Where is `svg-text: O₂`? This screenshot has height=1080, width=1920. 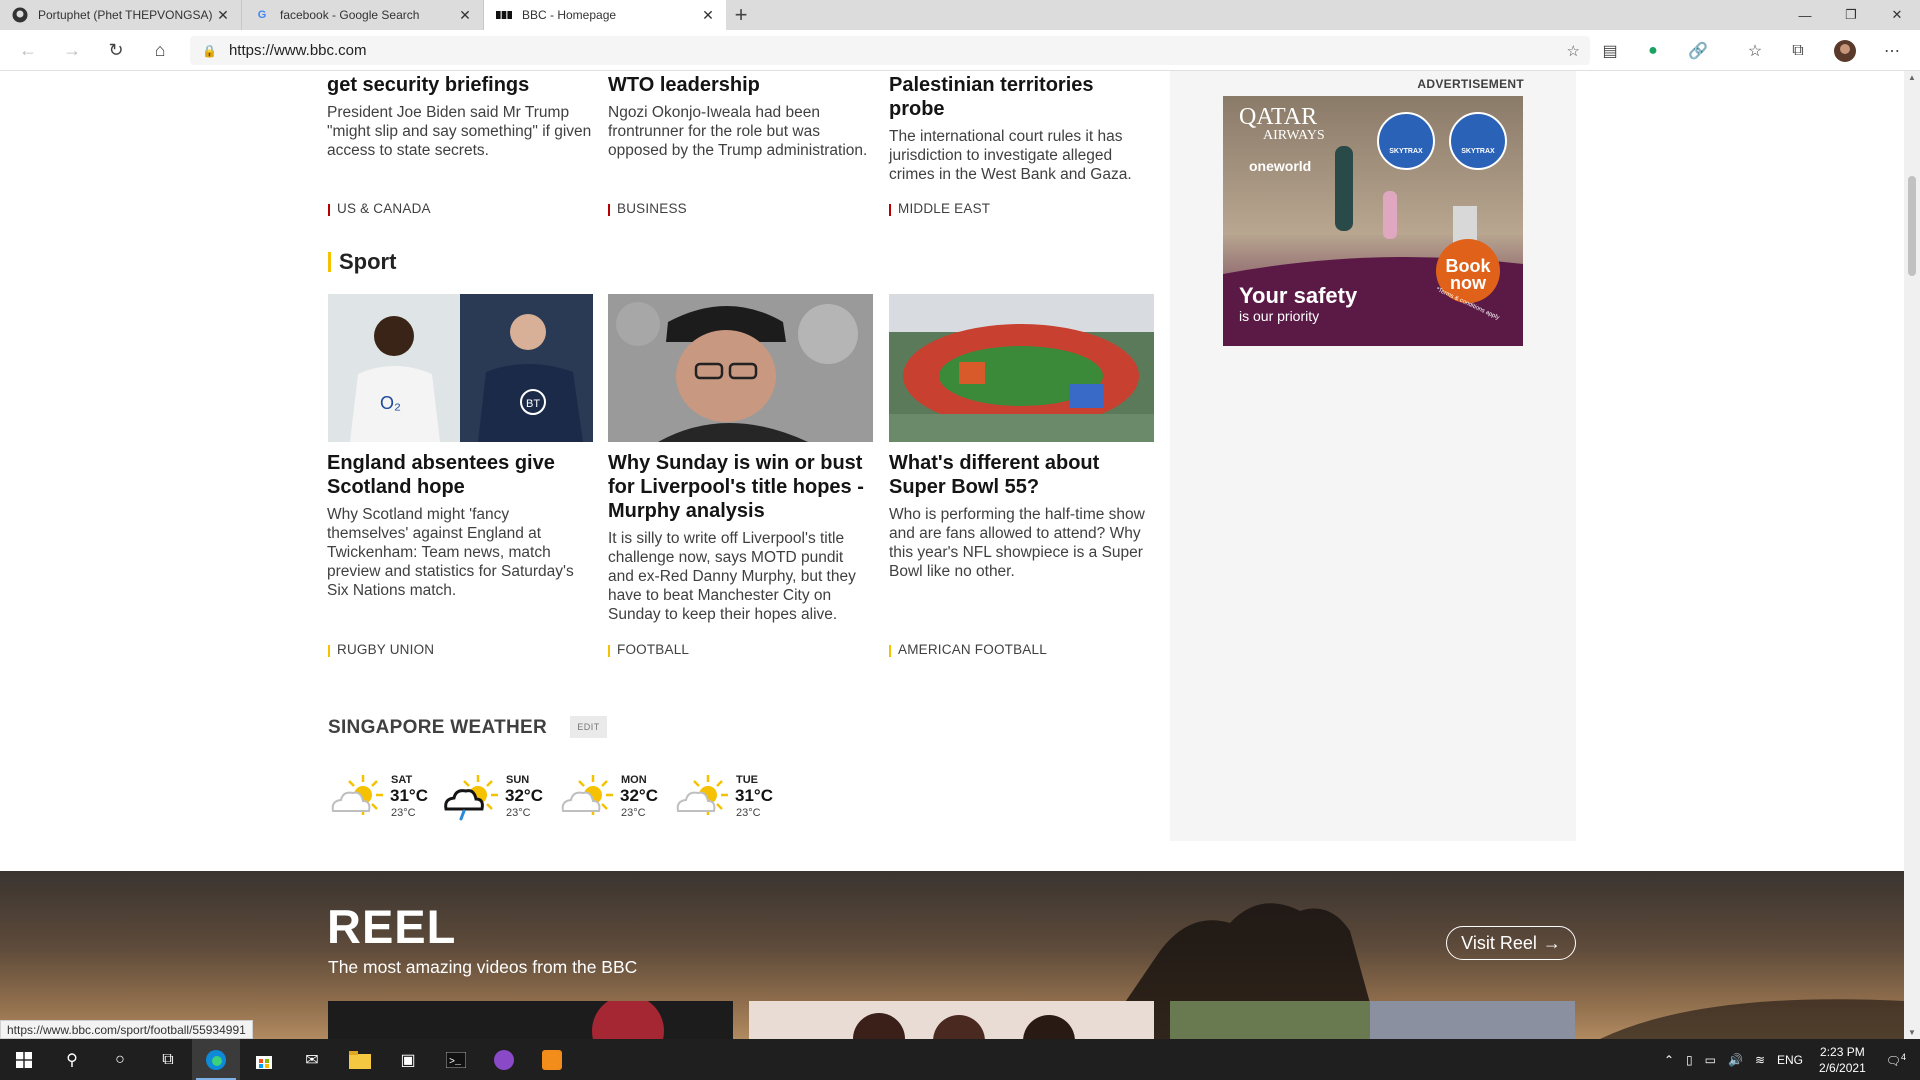 svg-text: O₂ is located at coordinates (390, 403).